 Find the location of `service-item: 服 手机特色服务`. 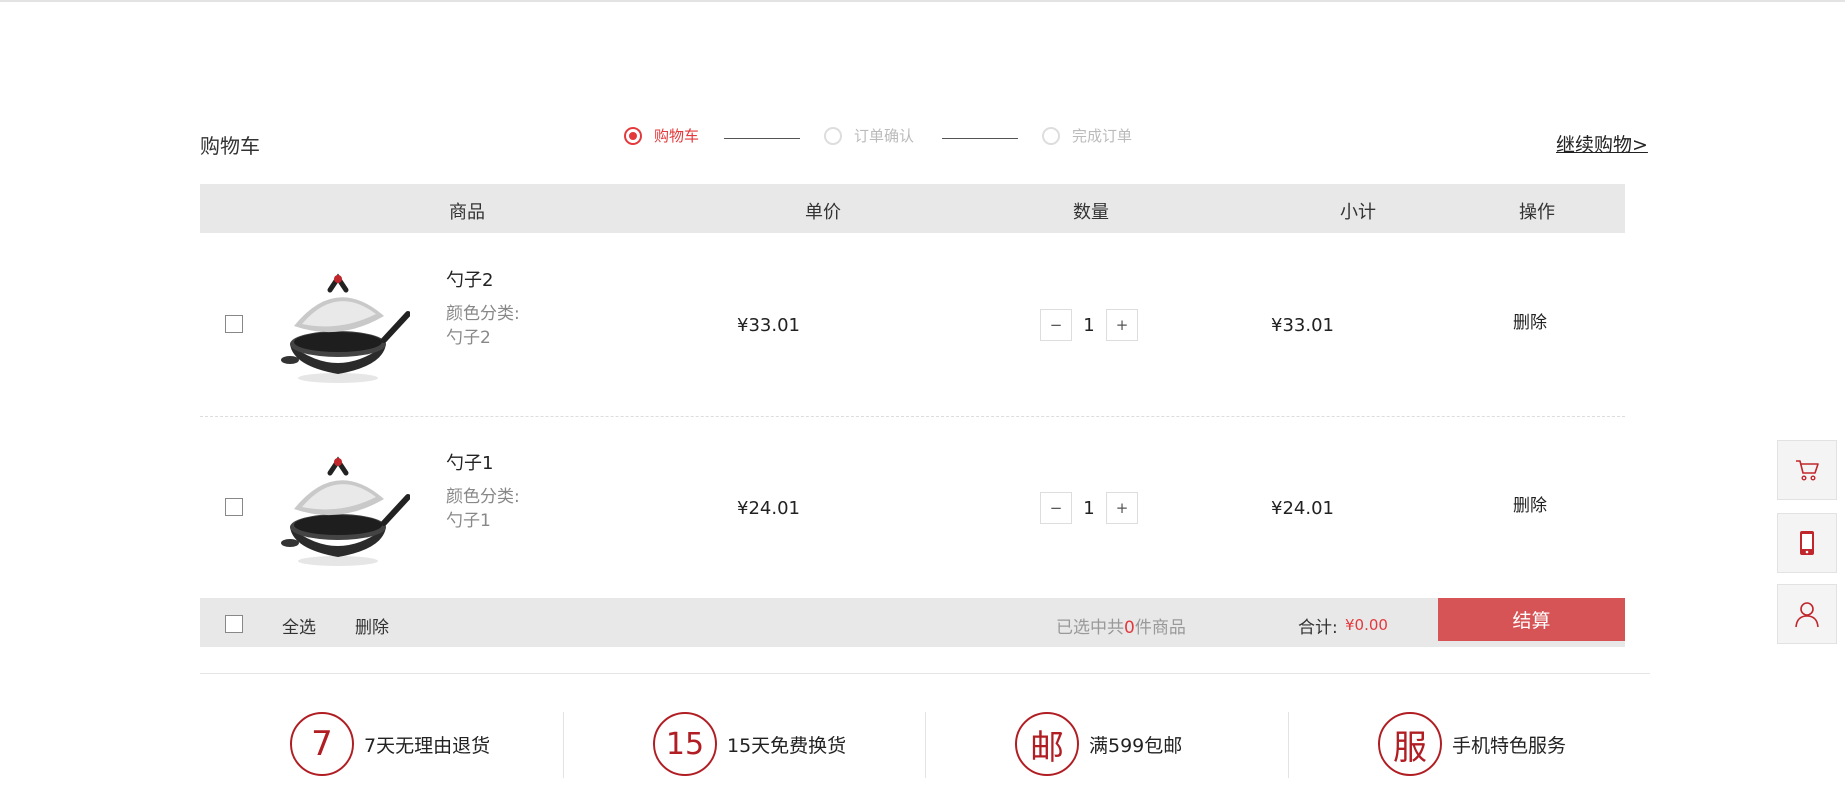

service-item: 服 手机特色服务 is located at coordinates (1472, 744).